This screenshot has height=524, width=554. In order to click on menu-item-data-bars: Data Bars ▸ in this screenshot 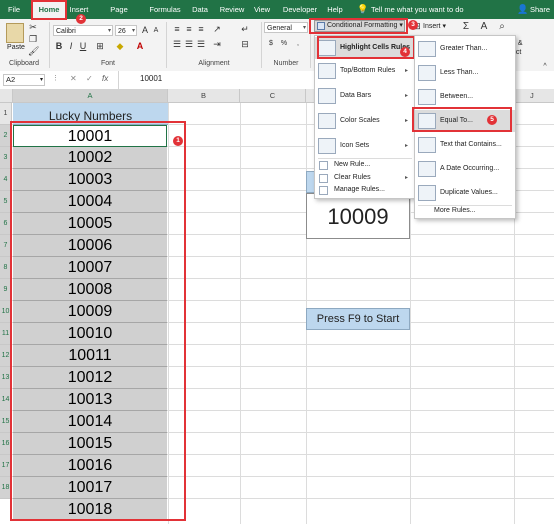, I will do `click(365, 96)`.